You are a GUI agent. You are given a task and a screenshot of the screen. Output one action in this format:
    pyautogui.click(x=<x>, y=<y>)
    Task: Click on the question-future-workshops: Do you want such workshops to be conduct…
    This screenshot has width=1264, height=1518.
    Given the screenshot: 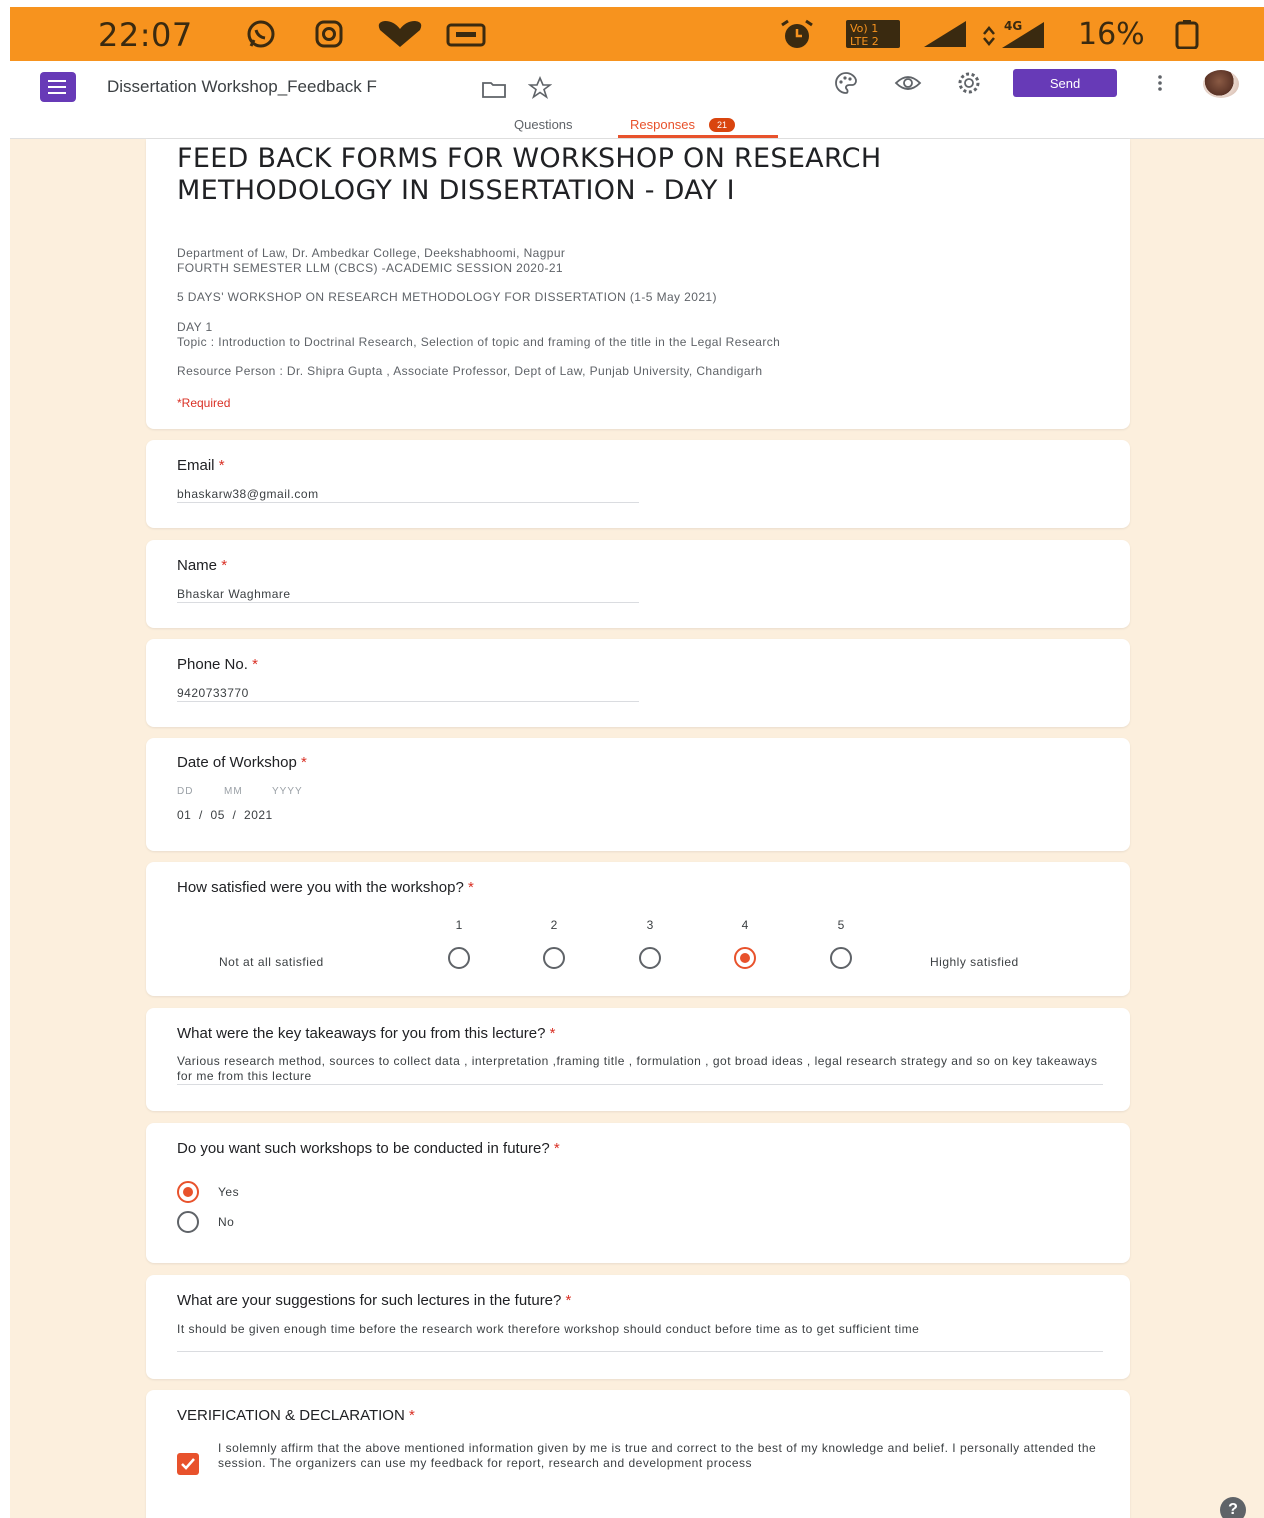 What is the action you would take?
    pyautogui.click(x=638, y=1193)
    